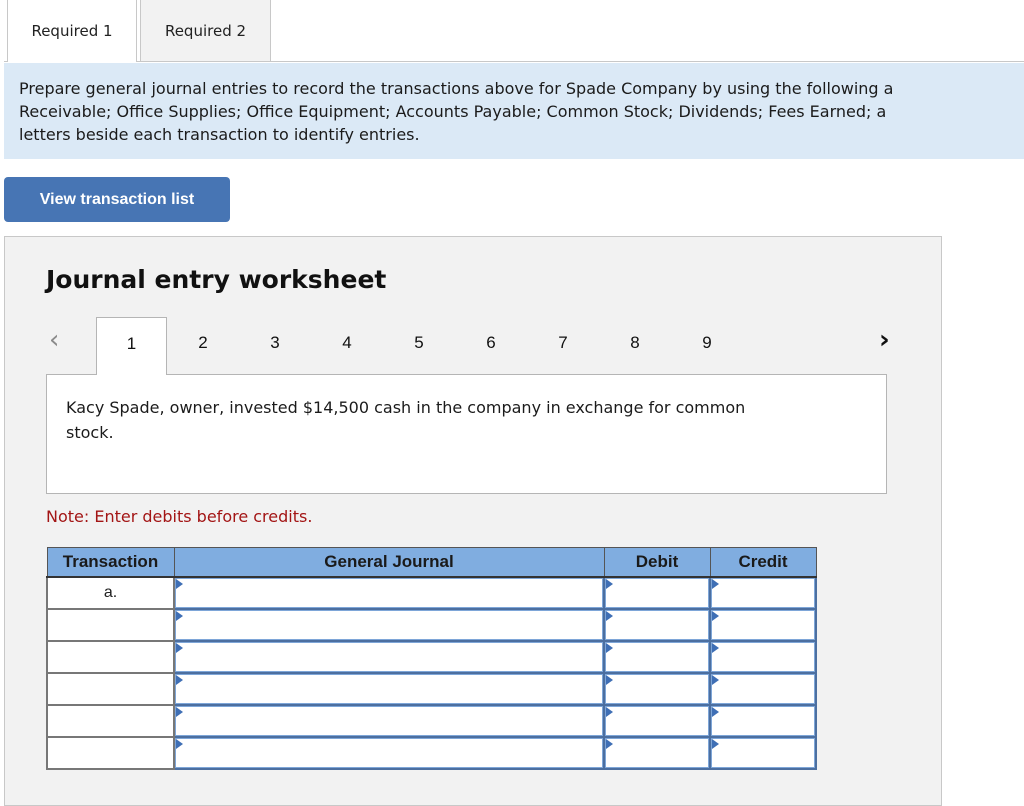 Image resolution: width=1024 pixels, height=806 pixels. I want to click on worksheet-title: Journal entry worksheet, so click(216, 279).